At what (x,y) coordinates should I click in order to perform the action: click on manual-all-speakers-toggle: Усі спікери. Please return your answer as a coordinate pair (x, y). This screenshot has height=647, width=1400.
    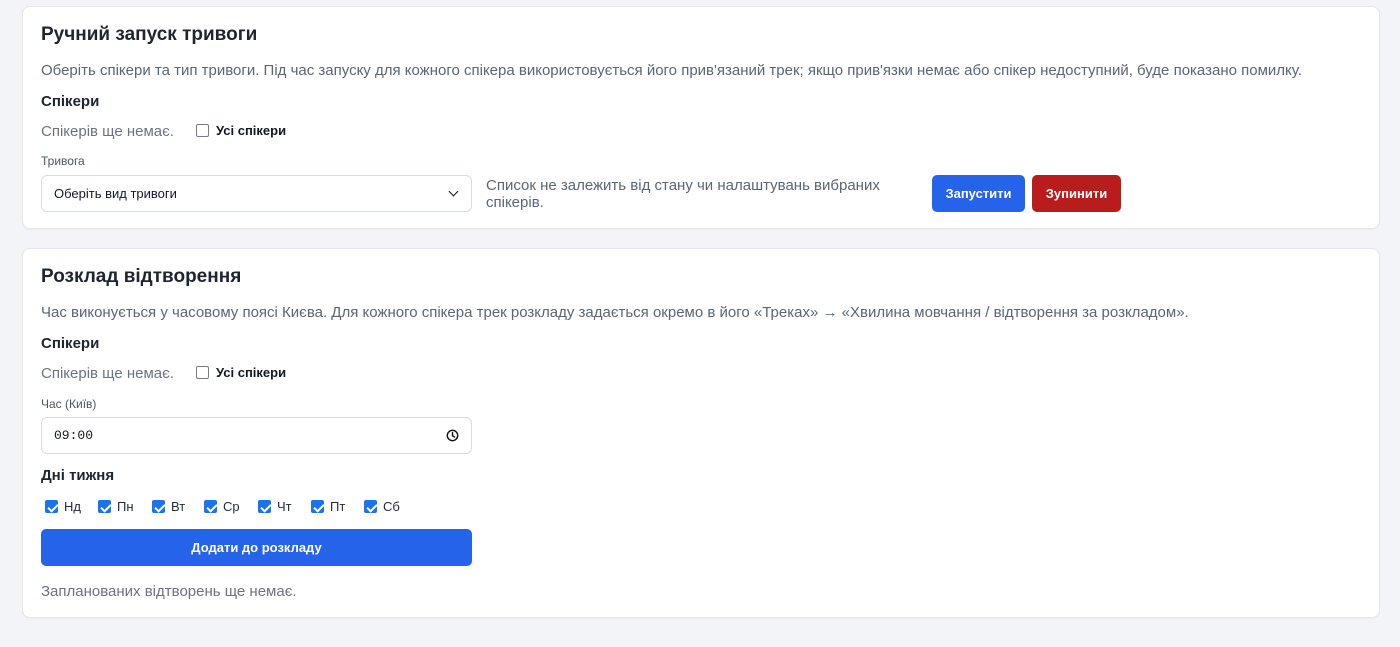
    Looking at the image, I should click on (241, 130).